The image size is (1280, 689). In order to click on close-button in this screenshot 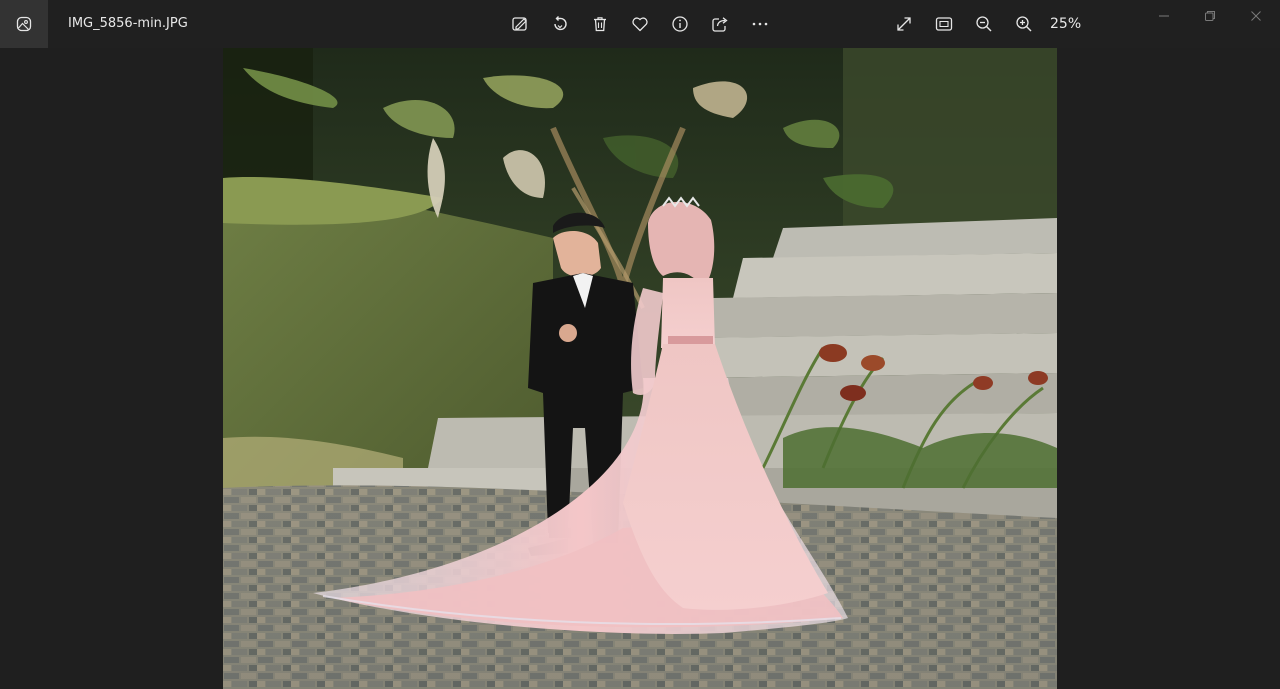, I will do `click(1256, 16)`.